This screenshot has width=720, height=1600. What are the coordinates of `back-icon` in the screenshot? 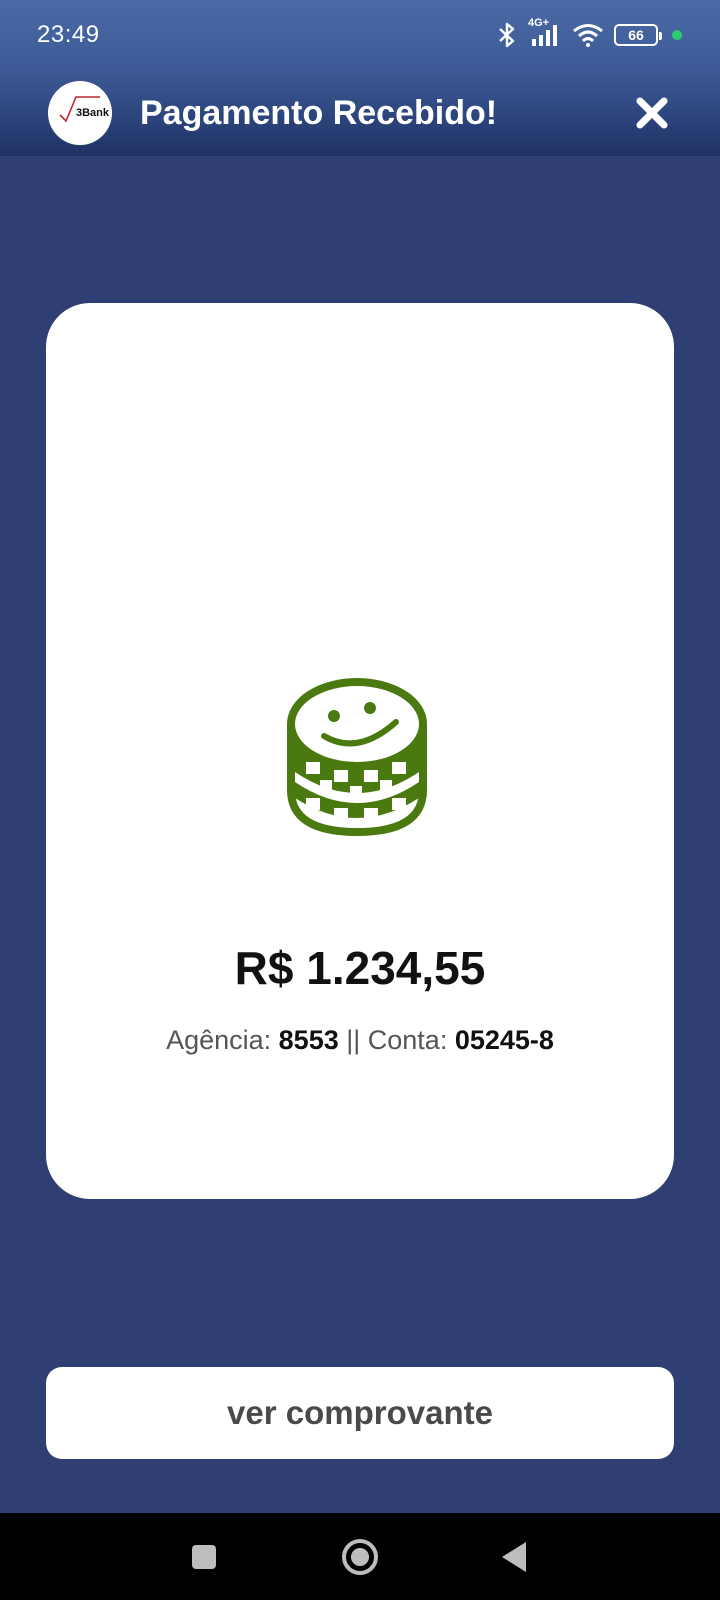 It's located at (514, 1557).